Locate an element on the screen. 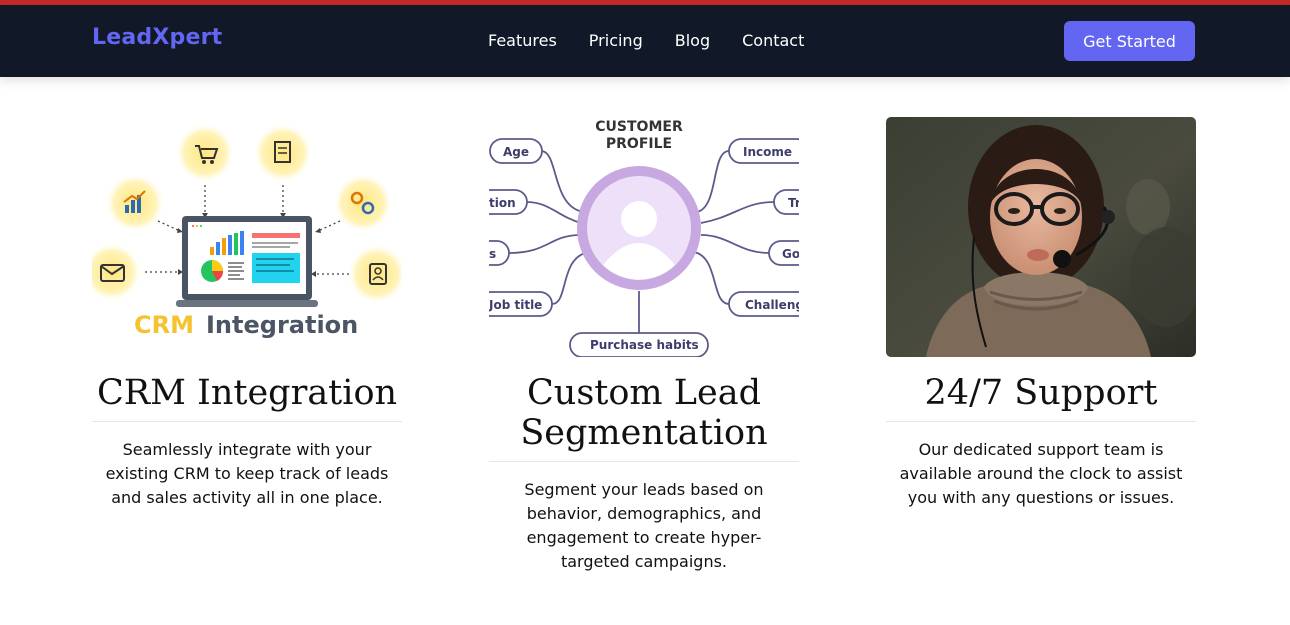 This screenshot has width=1290, height=625. profile-heading-line2: PROFILE is located at coordinates (639, 144).